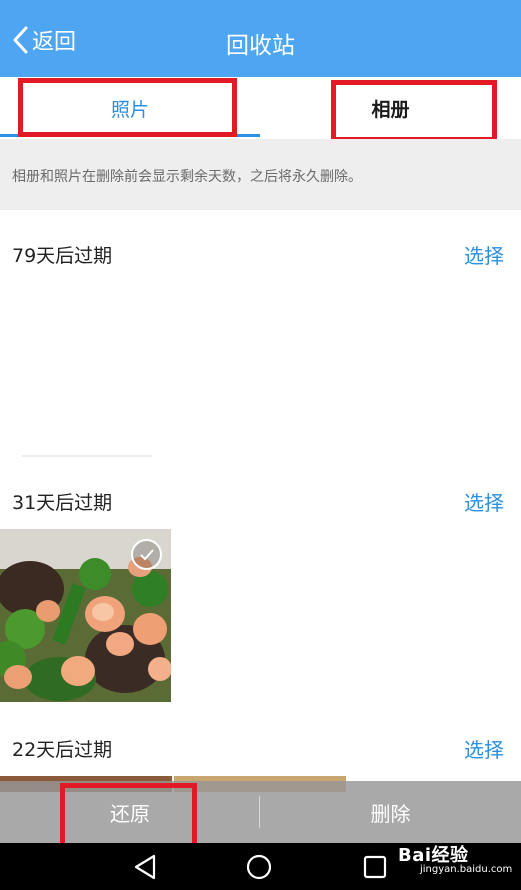 The height and width of the screenshot is (890, 521). Describe the element at coordinates (484, 748) in the screenshot. I see `select-button-22: 选择` at that location.